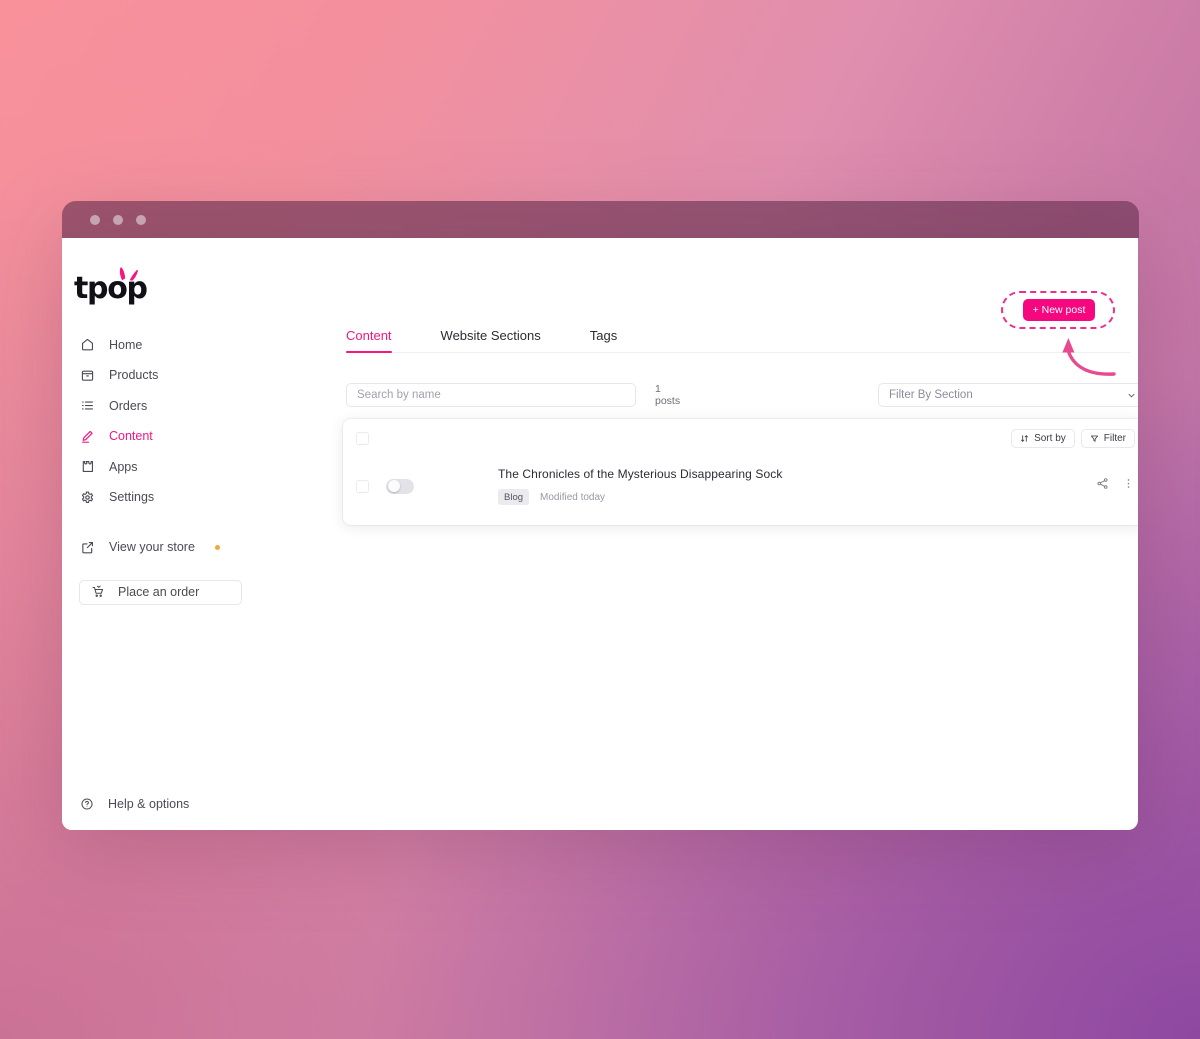 Image resolution: width=1200 pixels, height=1039 pixels. Describe the element at coordinates (98, 591) in the screenshot. I see `cart-icon` at that location.